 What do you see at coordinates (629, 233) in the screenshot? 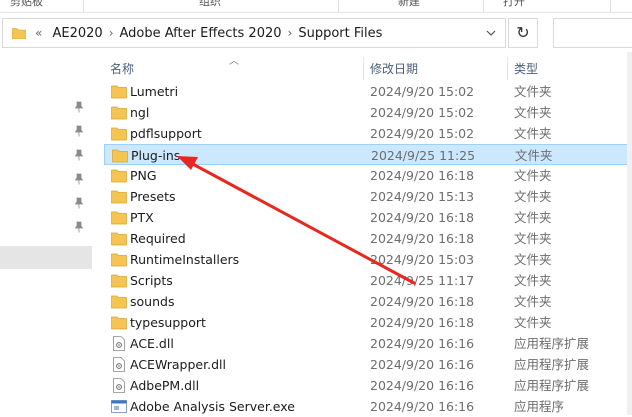
I see `vertical-scrollbar` at bounding box center [629, 233].